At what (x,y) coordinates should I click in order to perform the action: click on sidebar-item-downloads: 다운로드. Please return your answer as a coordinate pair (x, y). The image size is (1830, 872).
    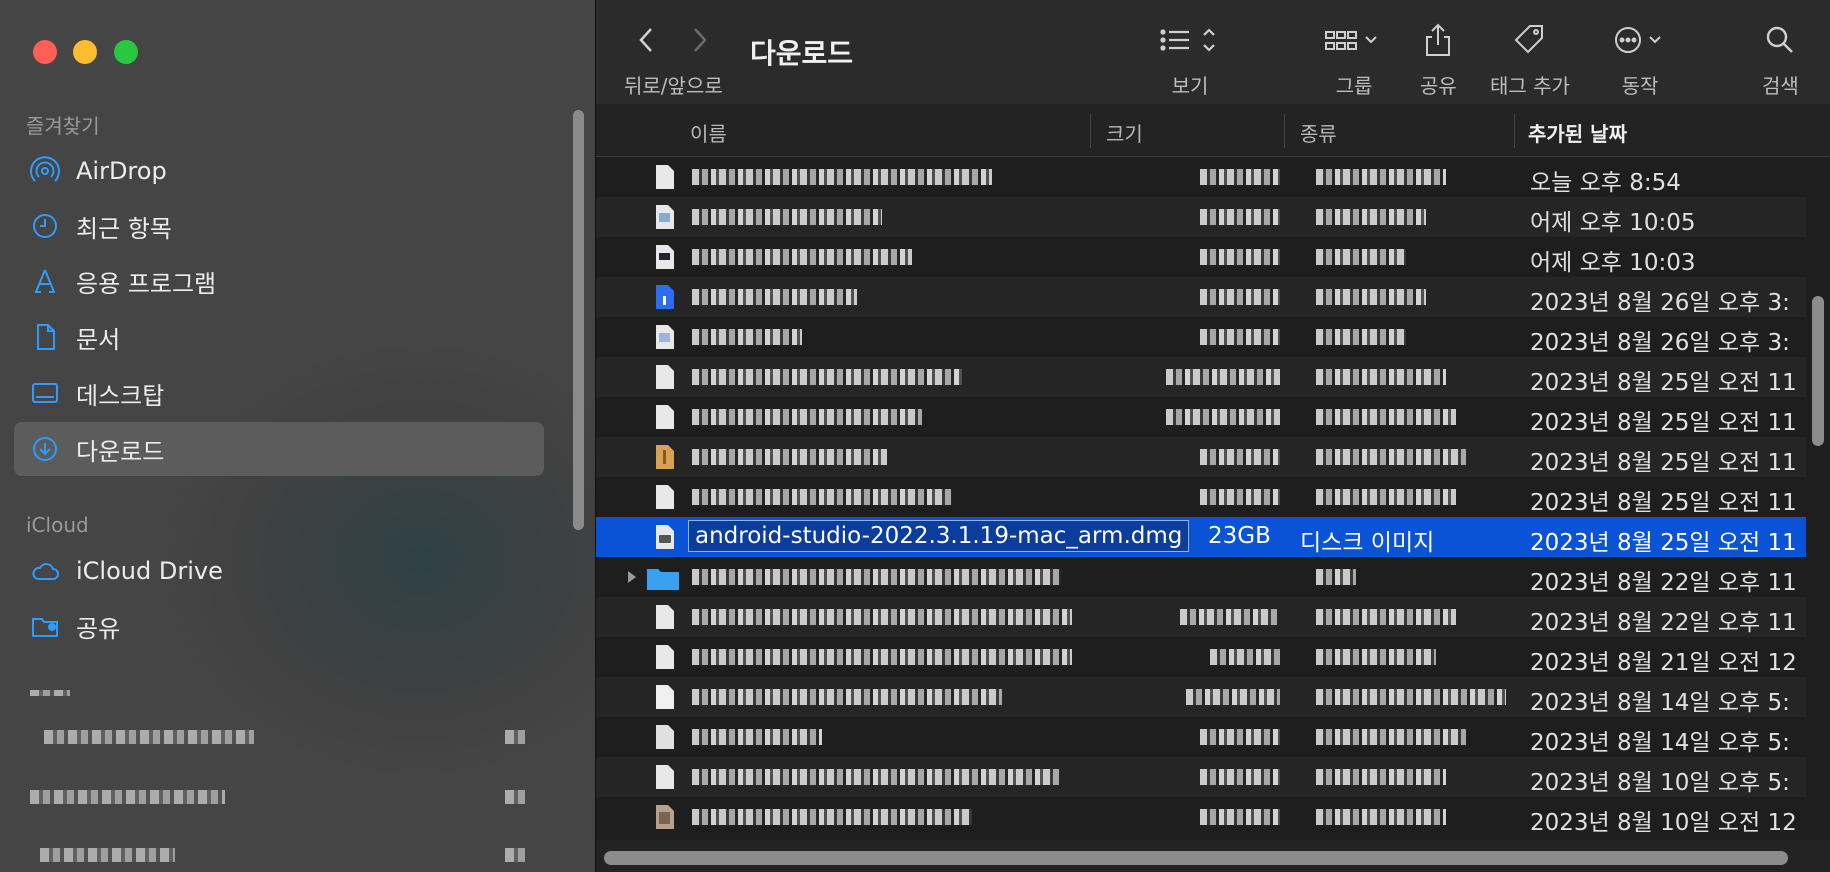
    Looking at the image, I should click on (279, 449).